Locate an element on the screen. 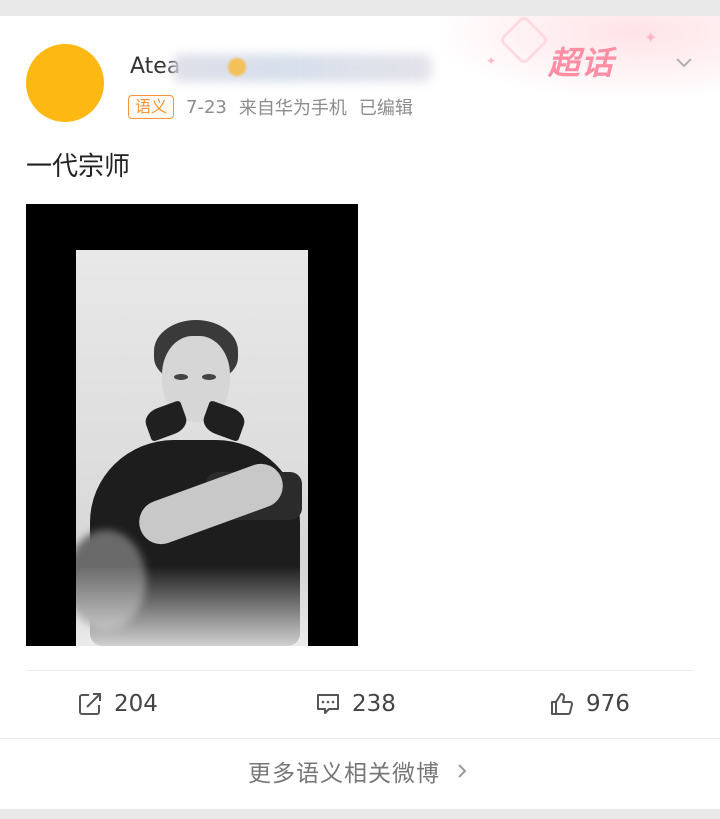 The width and height of the screenshot is (720, 819). edited-label: 已编辑 is located at coordinates (386, 107).